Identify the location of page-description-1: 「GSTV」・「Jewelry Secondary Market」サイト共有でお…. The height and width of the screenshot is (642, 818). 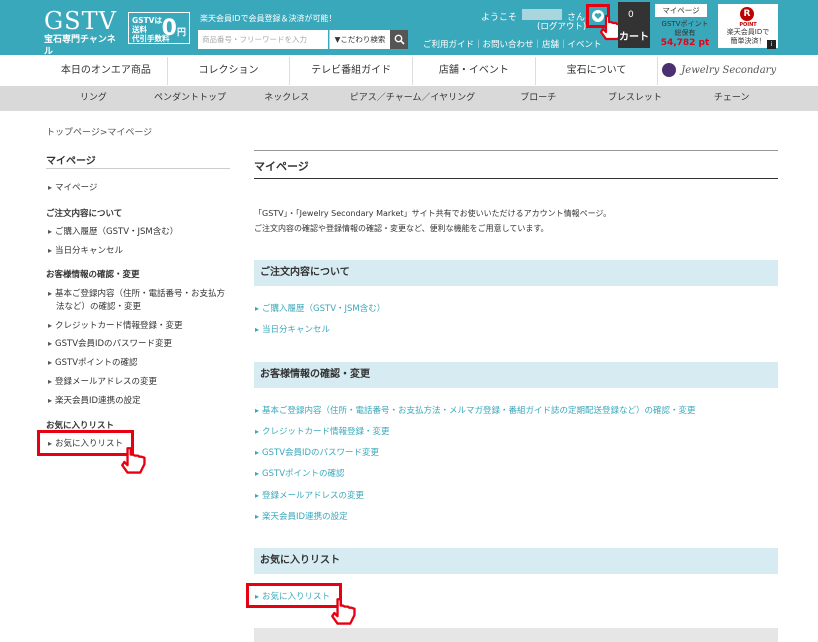
(433, 213).